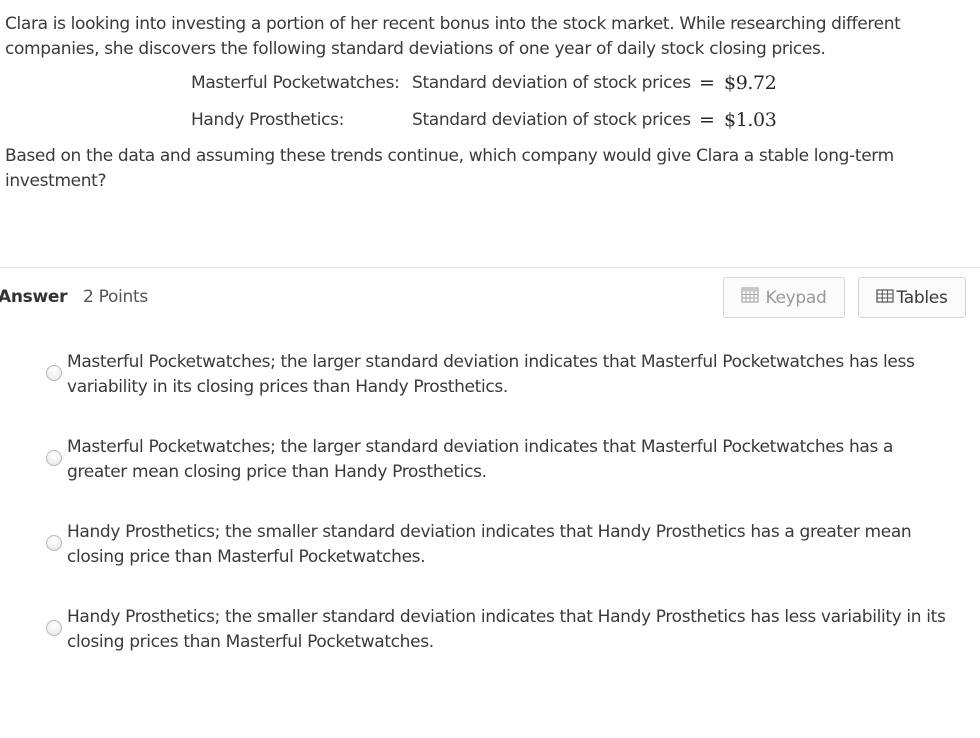 The height and width of the screenshot is (738, 980). What do you see at coordinates (295, 83) in the screenshot?
I see `company-name: Masterful Pocketwatches:` at bounding box center [295, 83].